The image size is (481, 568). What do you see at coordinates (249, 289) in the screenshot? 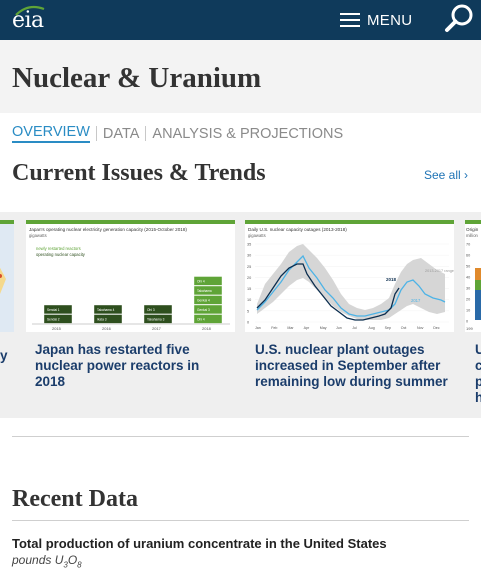
I see `y-tick-label: 15` at bounding box center [249, 289].